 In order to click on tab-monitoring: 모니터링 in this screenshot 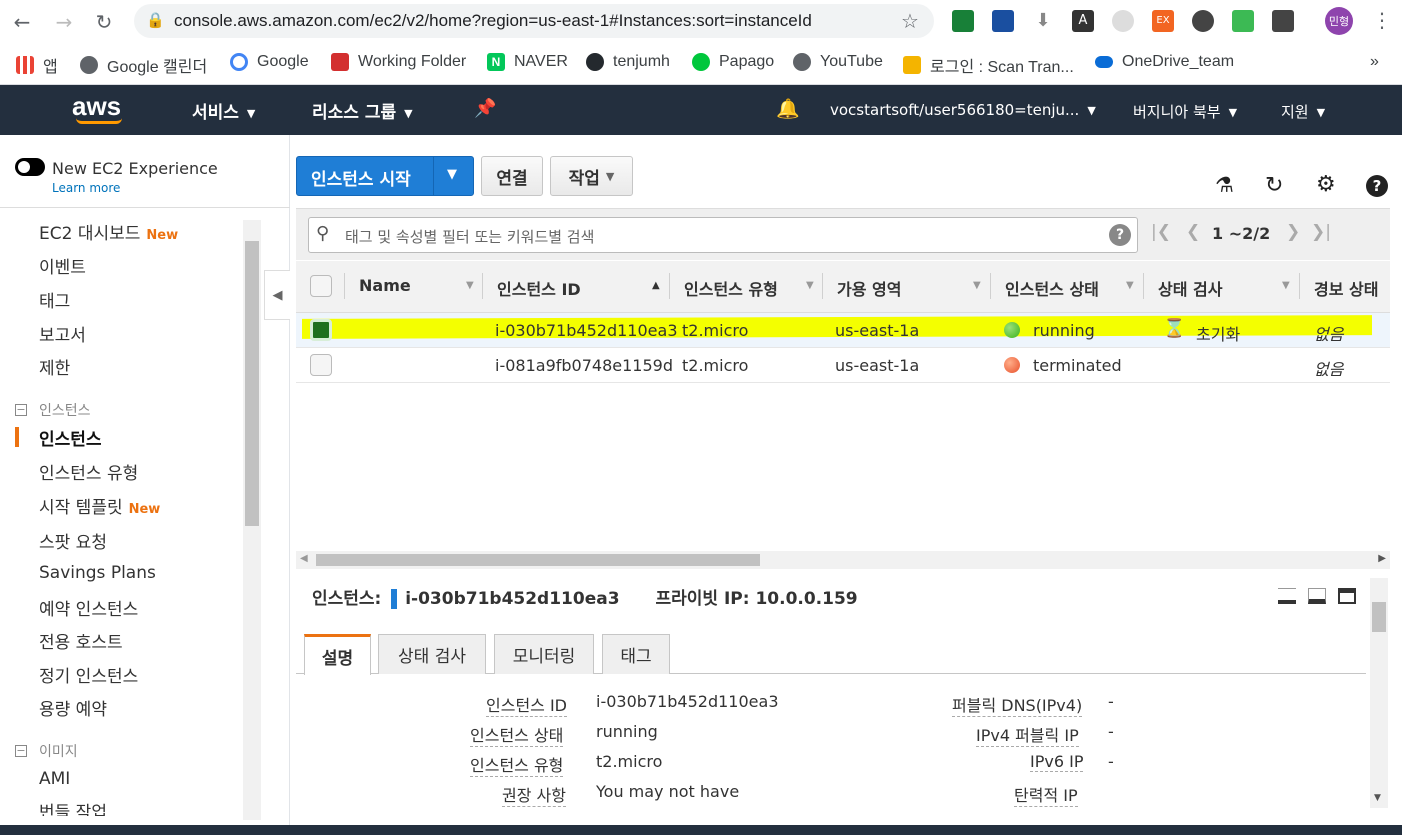, I will do `click(544, 654)`.